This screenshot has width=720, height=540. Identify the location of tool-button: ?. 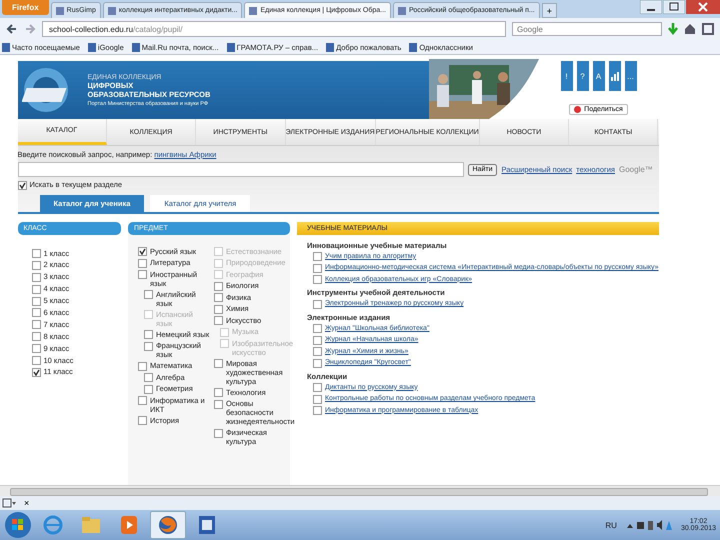
(582, 76).